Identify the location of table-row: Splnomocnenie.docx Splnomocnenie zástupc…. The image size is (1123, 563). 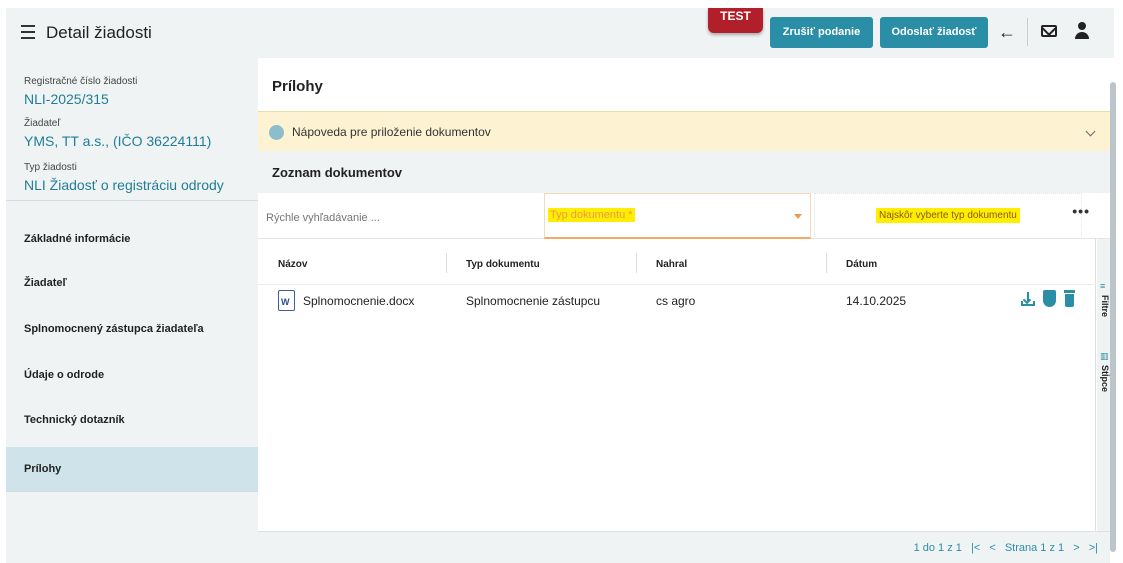
(677, 300).